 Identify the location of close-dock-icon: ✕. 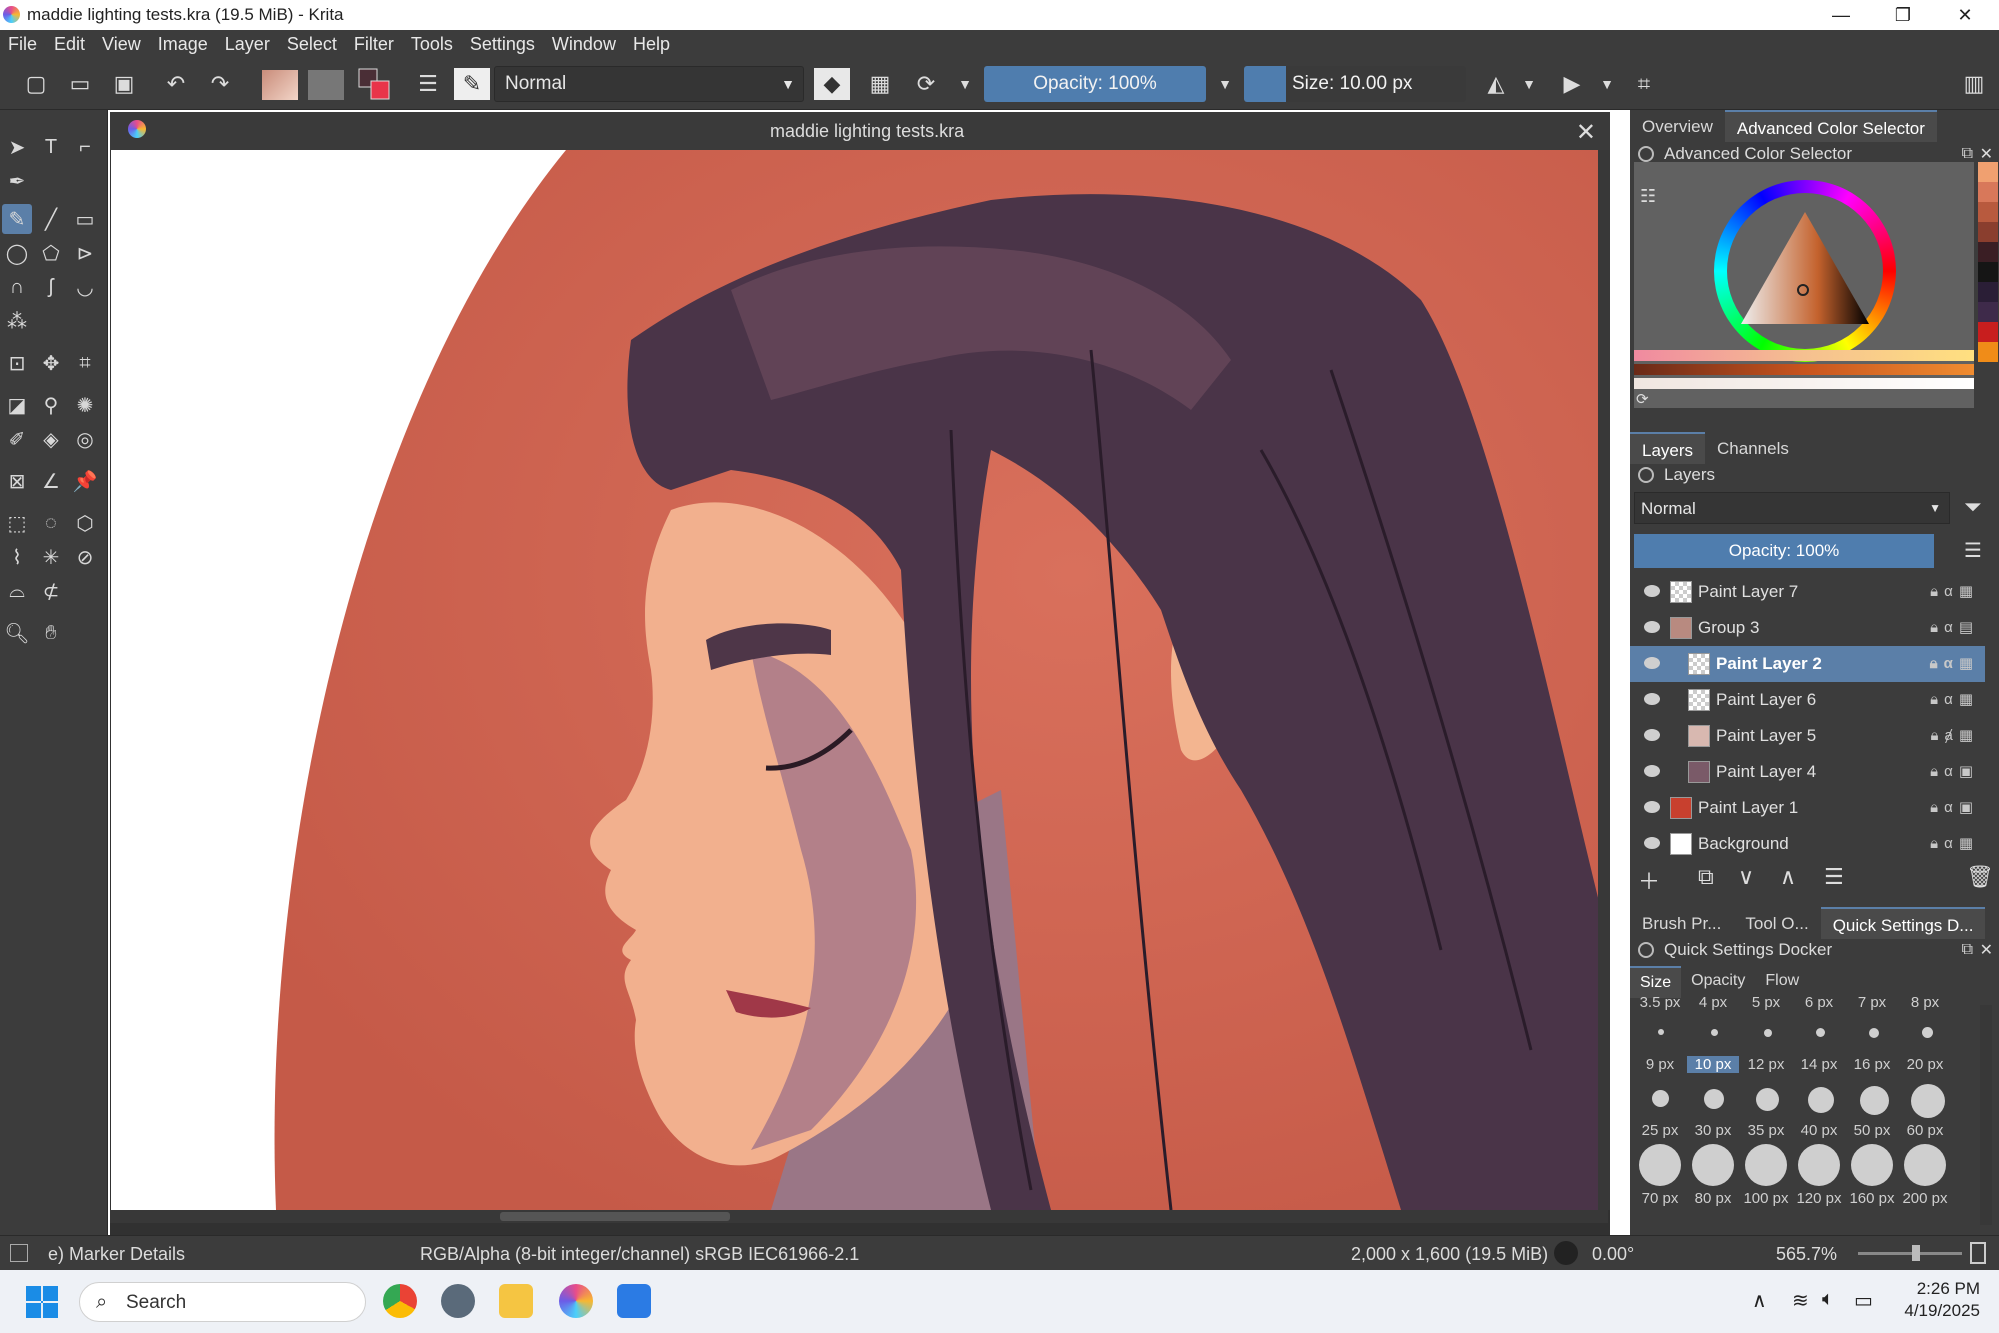
(1986, 154).